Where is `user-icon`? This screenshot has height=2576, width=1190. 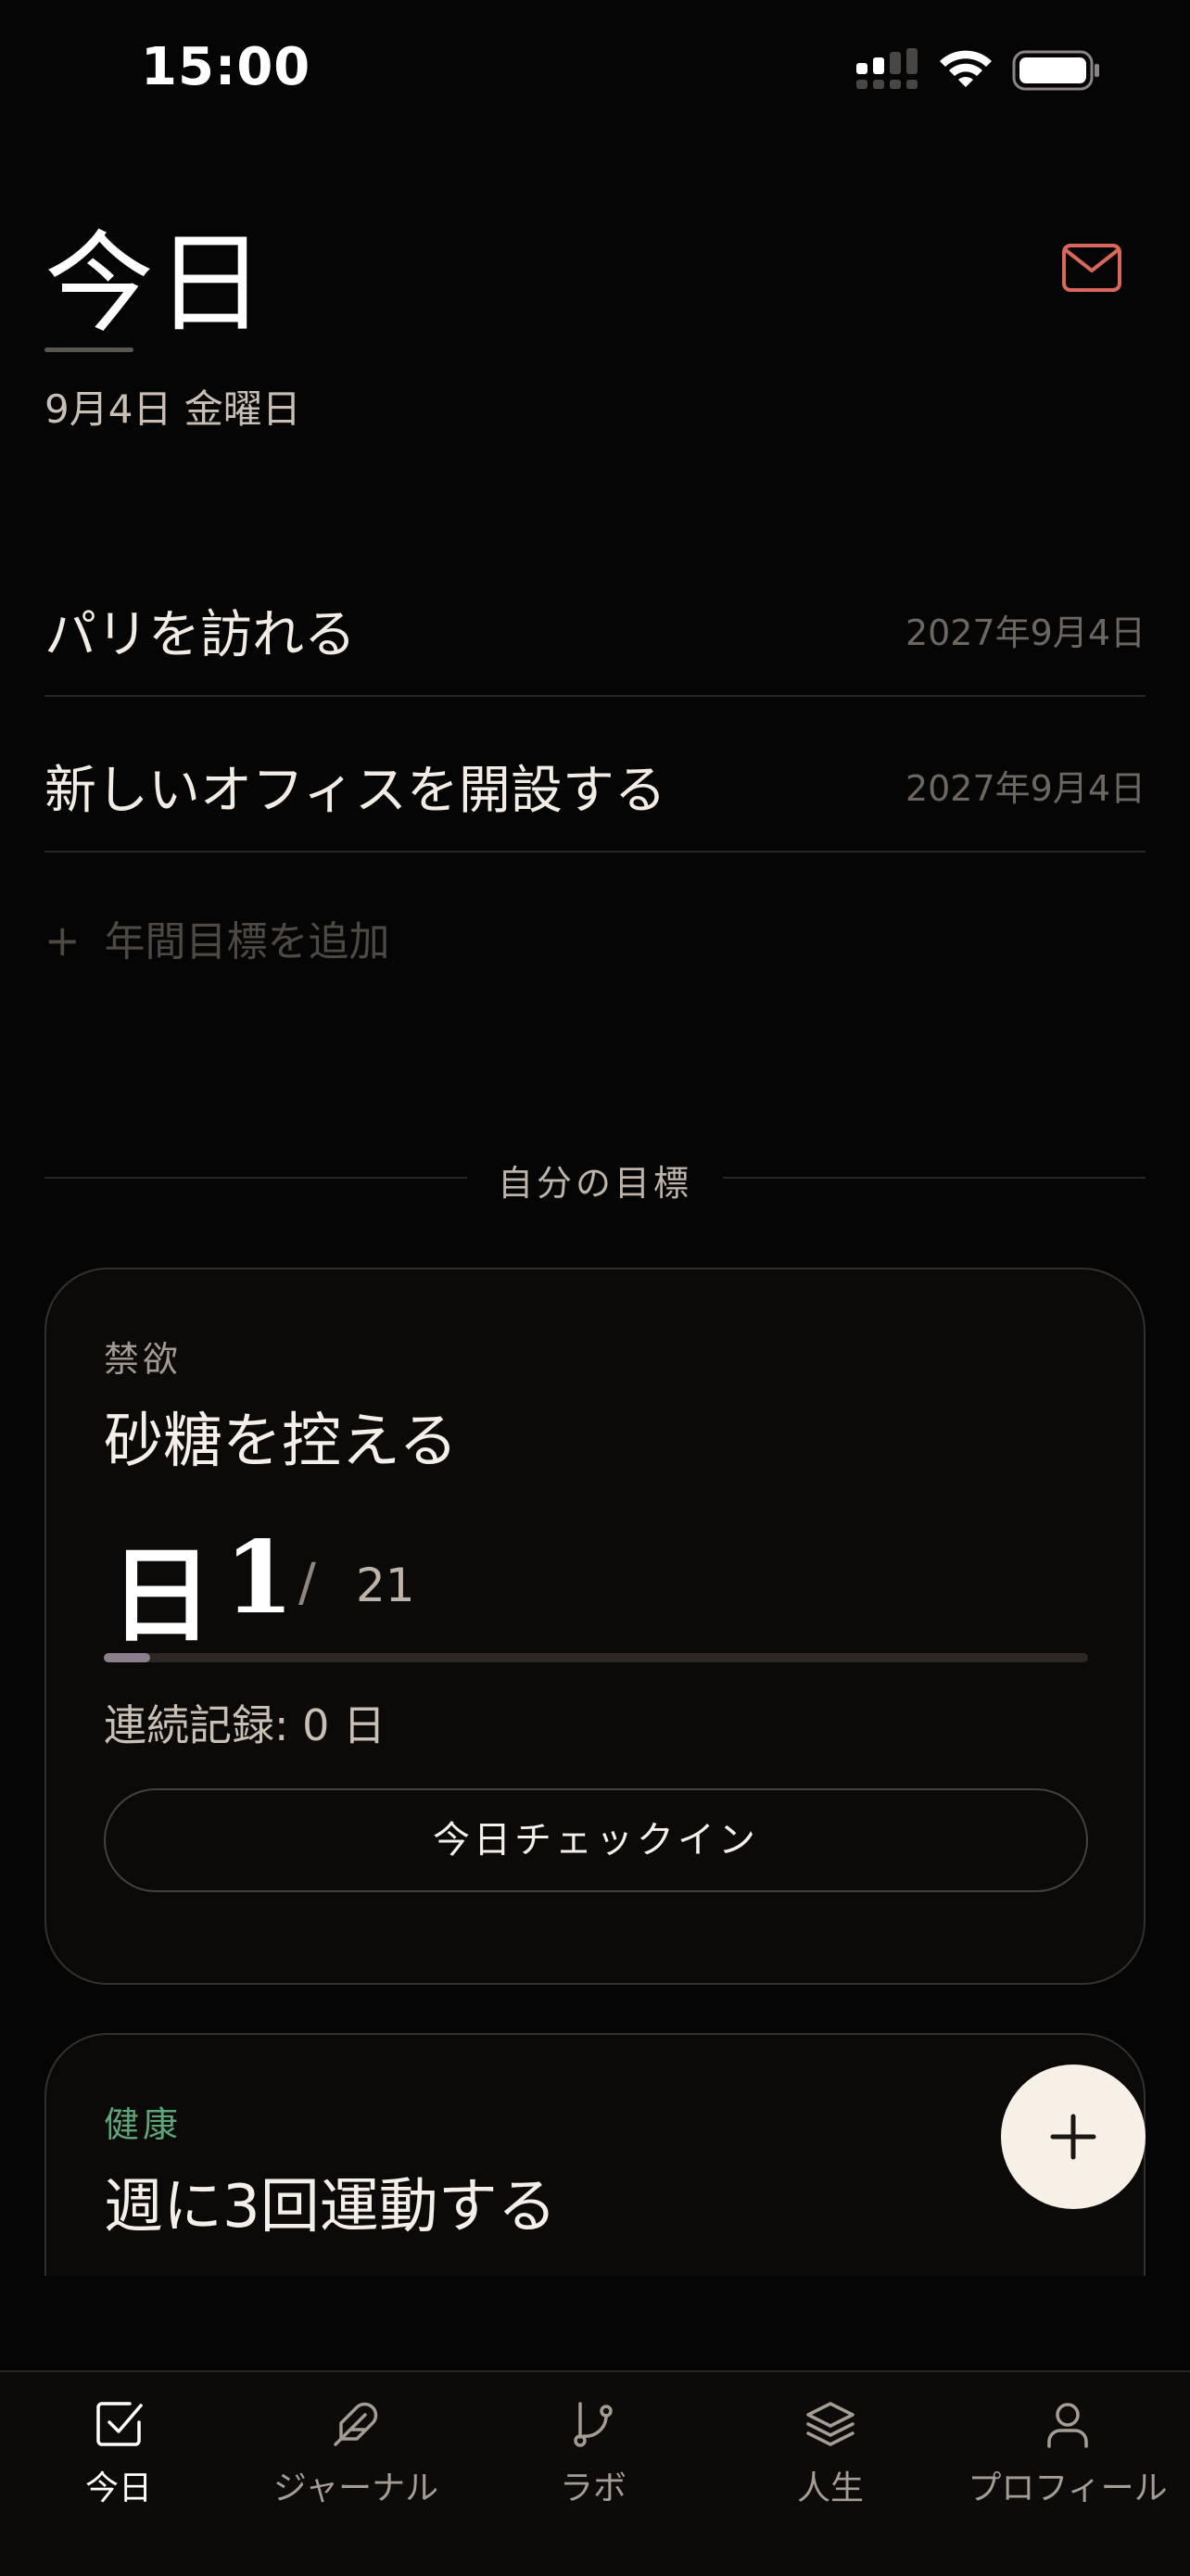
user-icon is located at coordinates (1067, 2425).